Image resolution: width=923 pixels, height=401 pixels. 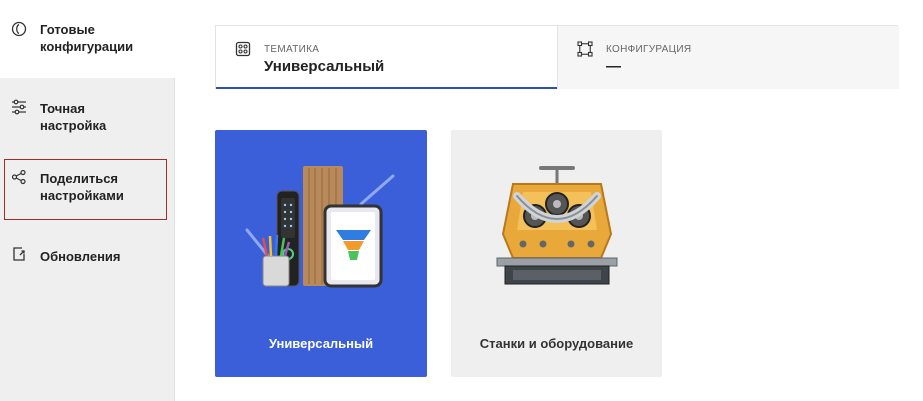 I want to click on theme-card-universal: Универсальный, so click(x=321, y=253).